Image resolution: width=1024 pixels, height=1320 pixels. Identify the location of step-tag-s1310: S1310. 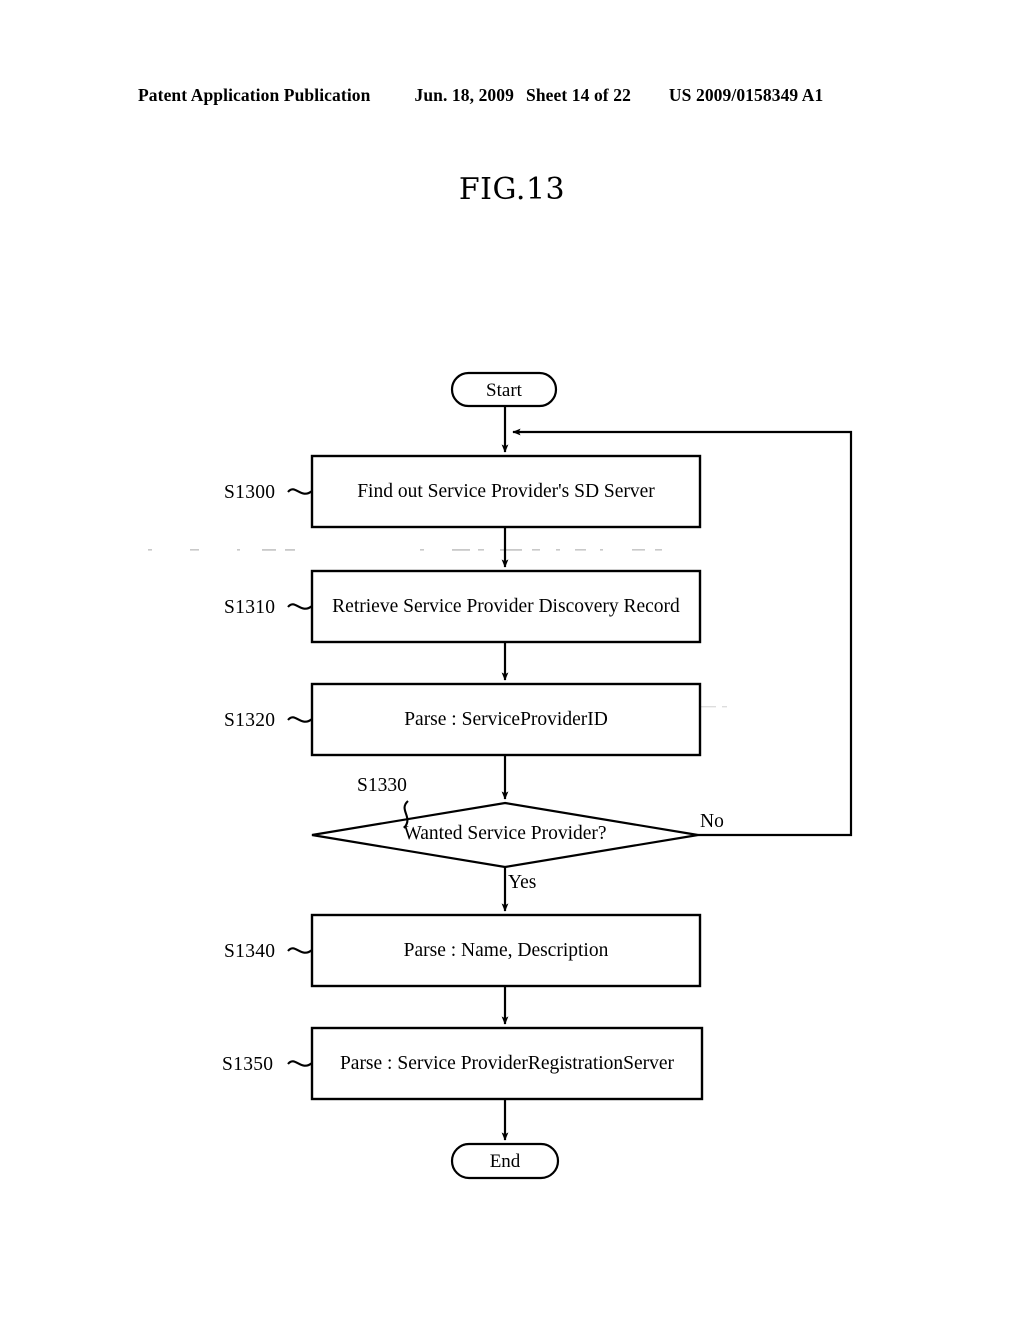
(250, 607).